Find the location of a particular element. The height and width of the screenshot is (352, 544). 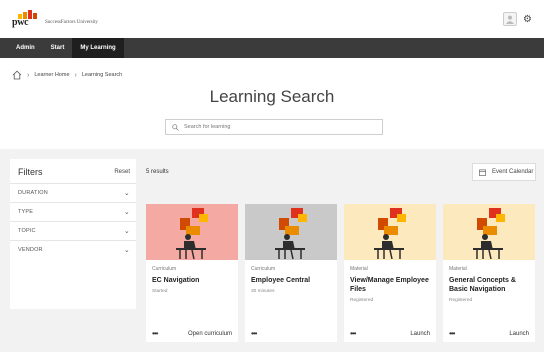

nav-item-admin: Admin is located at coordinates (25, 48).